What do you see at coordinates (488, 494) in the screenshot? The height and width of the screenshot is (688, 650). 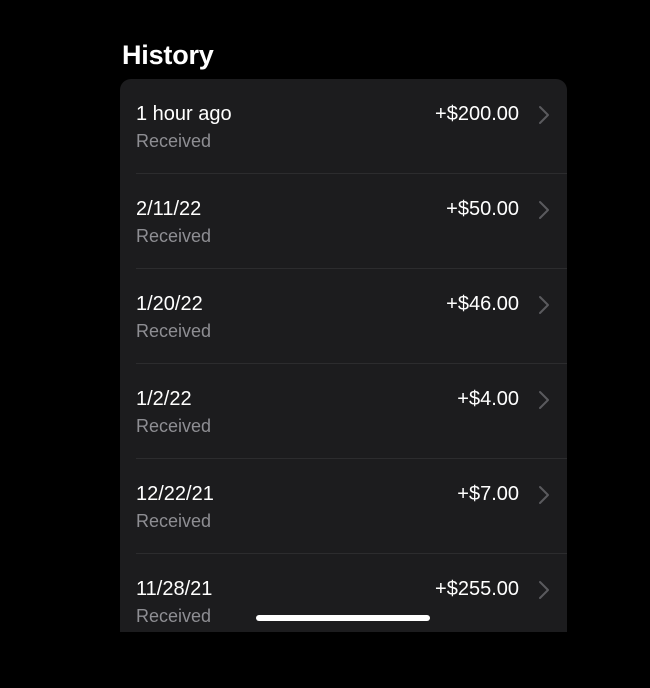 I see `transaction-amount: +$7.00` at bounding box center [488, 494].